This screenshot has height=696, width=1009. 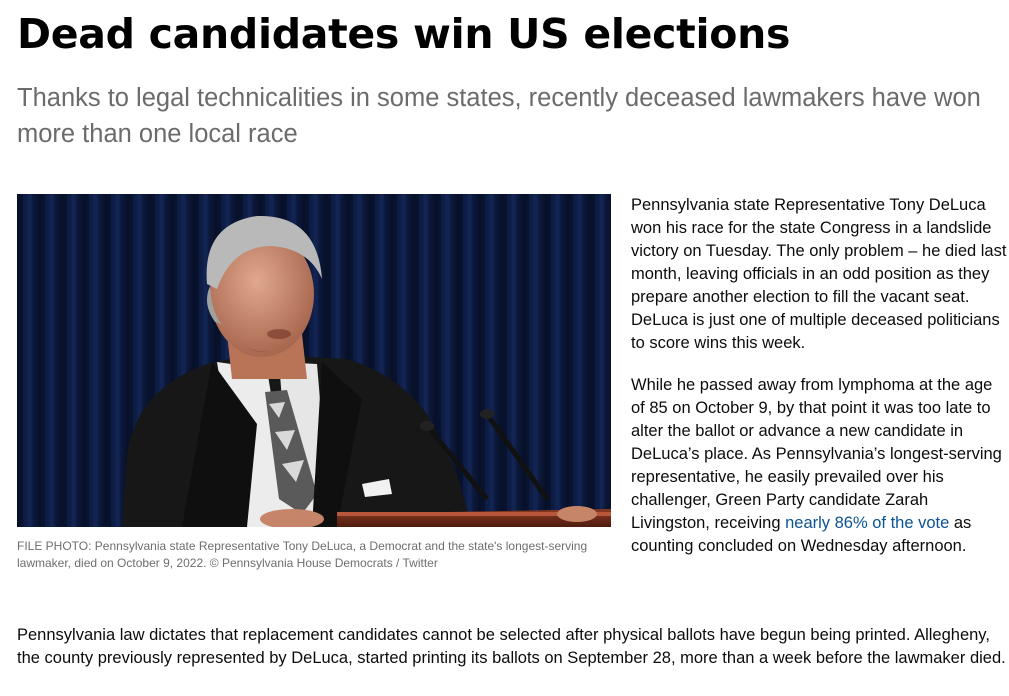 I want to click on vote-share-link: nearly 86% of the vote, so click(x=867, y=523).